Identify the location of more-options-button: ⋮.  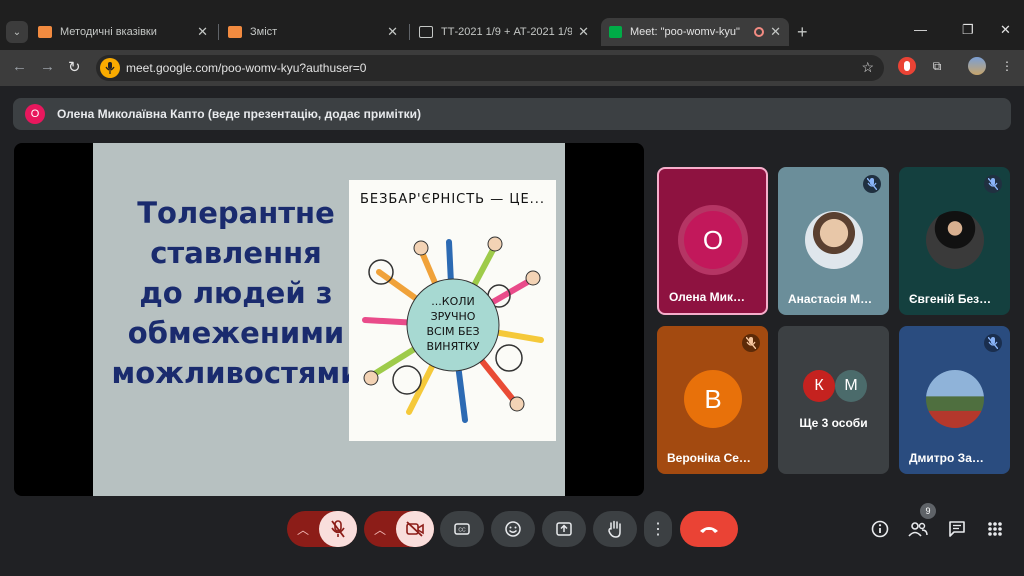
(658, 529).